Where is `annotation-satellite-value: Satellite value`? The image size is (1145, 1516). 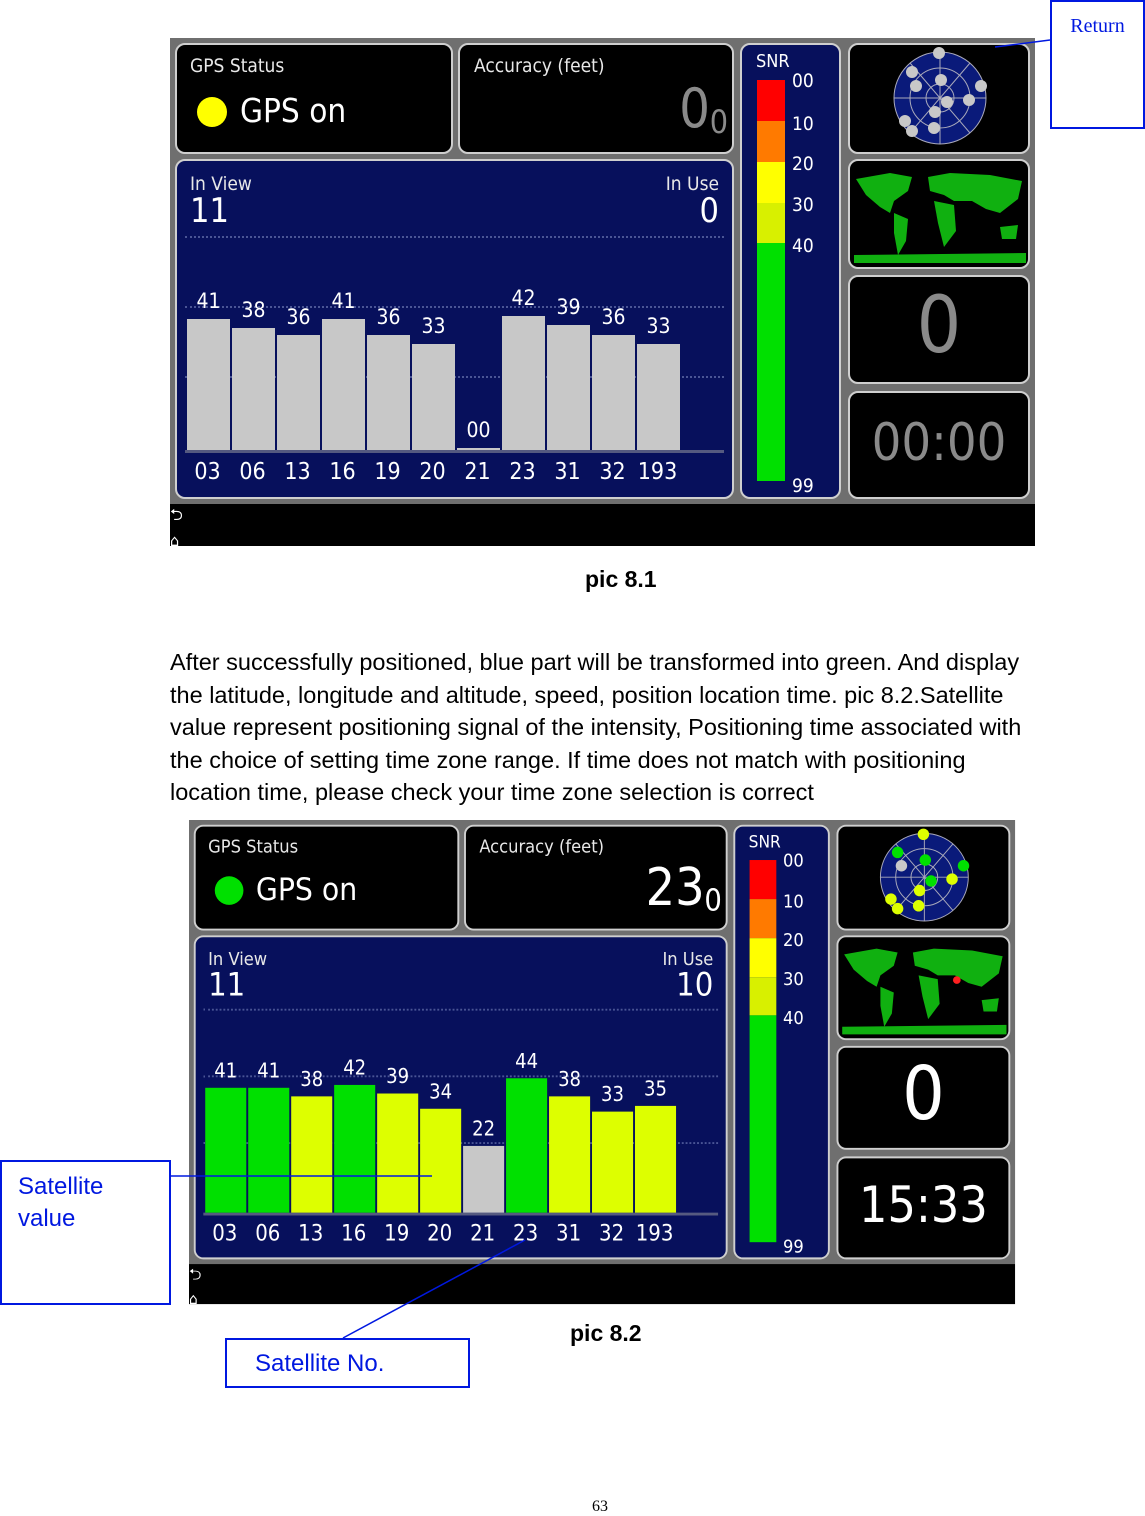 annotation-satellite-value: Satellite value is located at coordinates (85, 1232).